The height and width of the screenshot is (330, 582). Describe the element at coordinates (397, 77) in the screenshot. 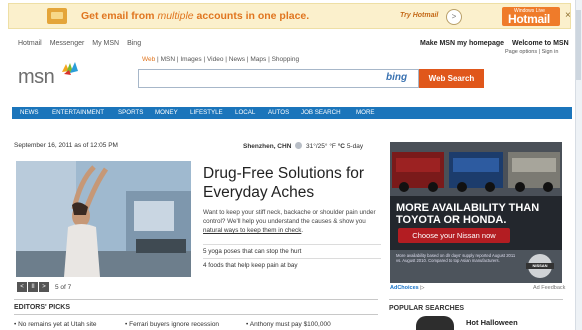

I see `bing-logo: bing` at that location.